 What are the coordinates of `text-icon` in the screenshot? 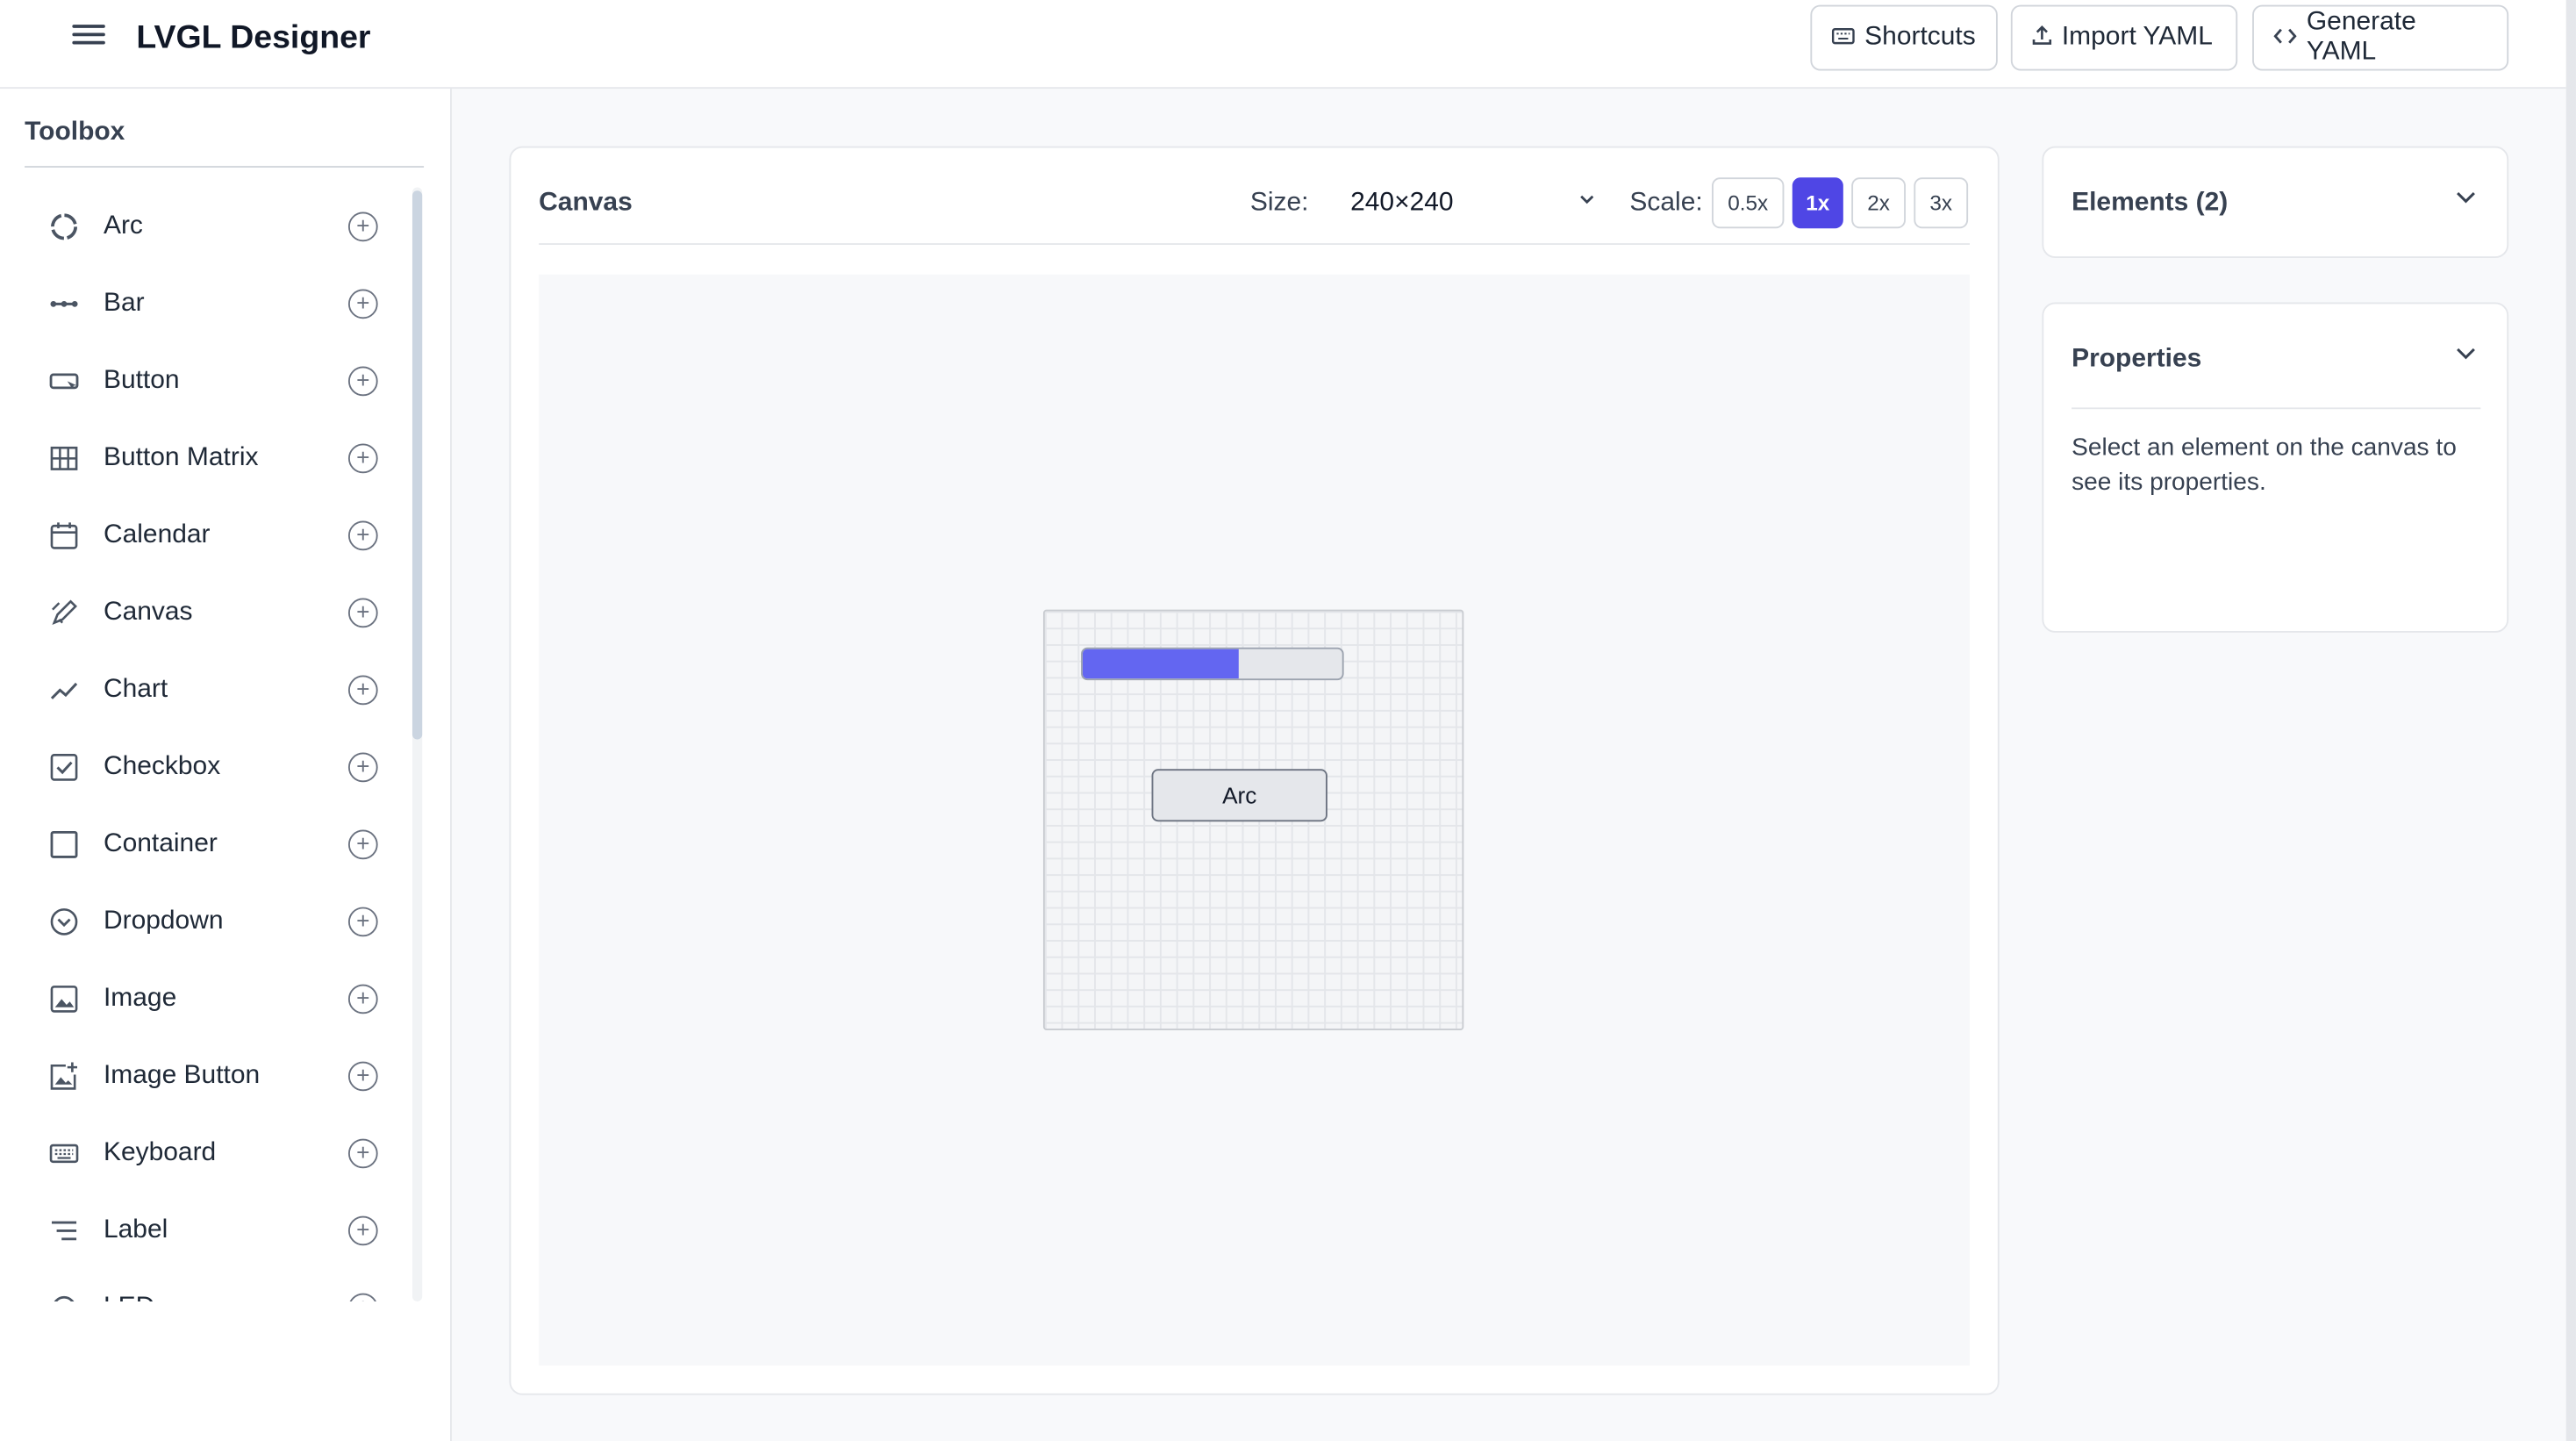 It's located at (63, 1230).